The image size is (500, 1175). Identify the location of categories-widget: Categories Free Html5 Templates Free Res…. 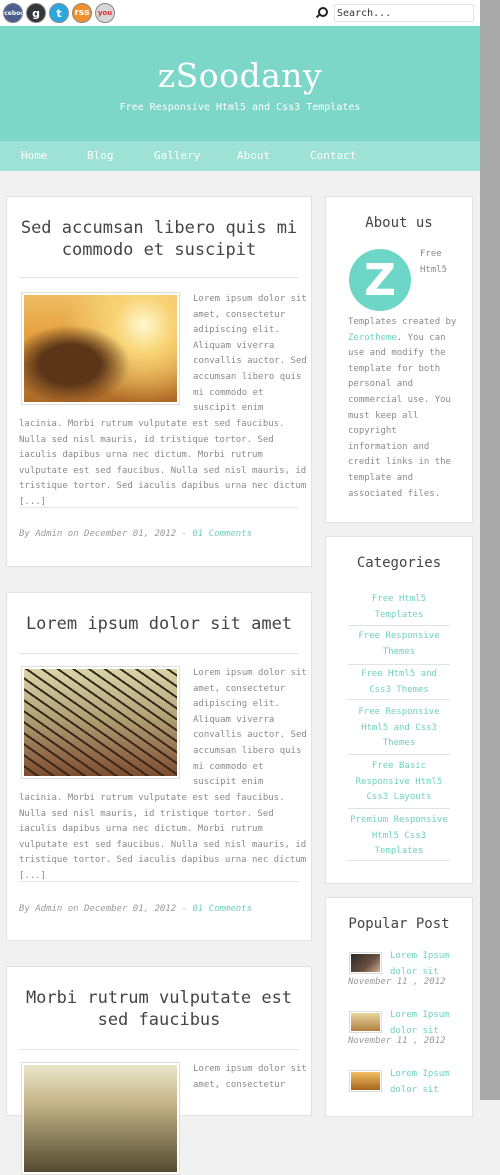
(399, 710).